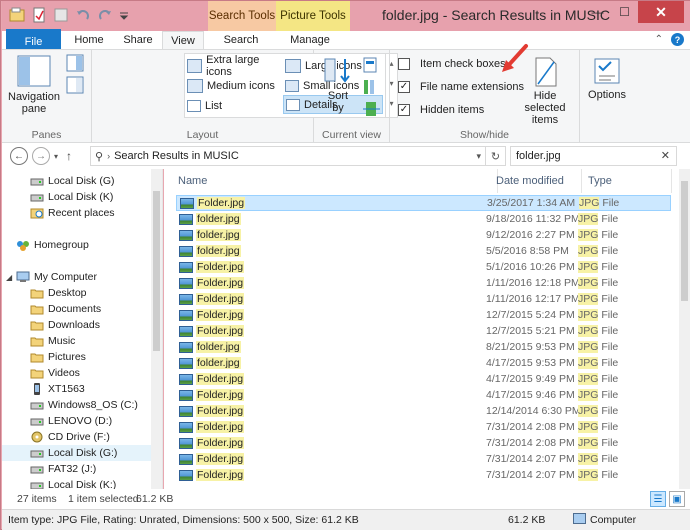 The width and height of the screenshot is (690, 530). Describe the element at coordinates (9, 277) in the screenshot. I see `expanded-chevron-icon: ◢` at that location.